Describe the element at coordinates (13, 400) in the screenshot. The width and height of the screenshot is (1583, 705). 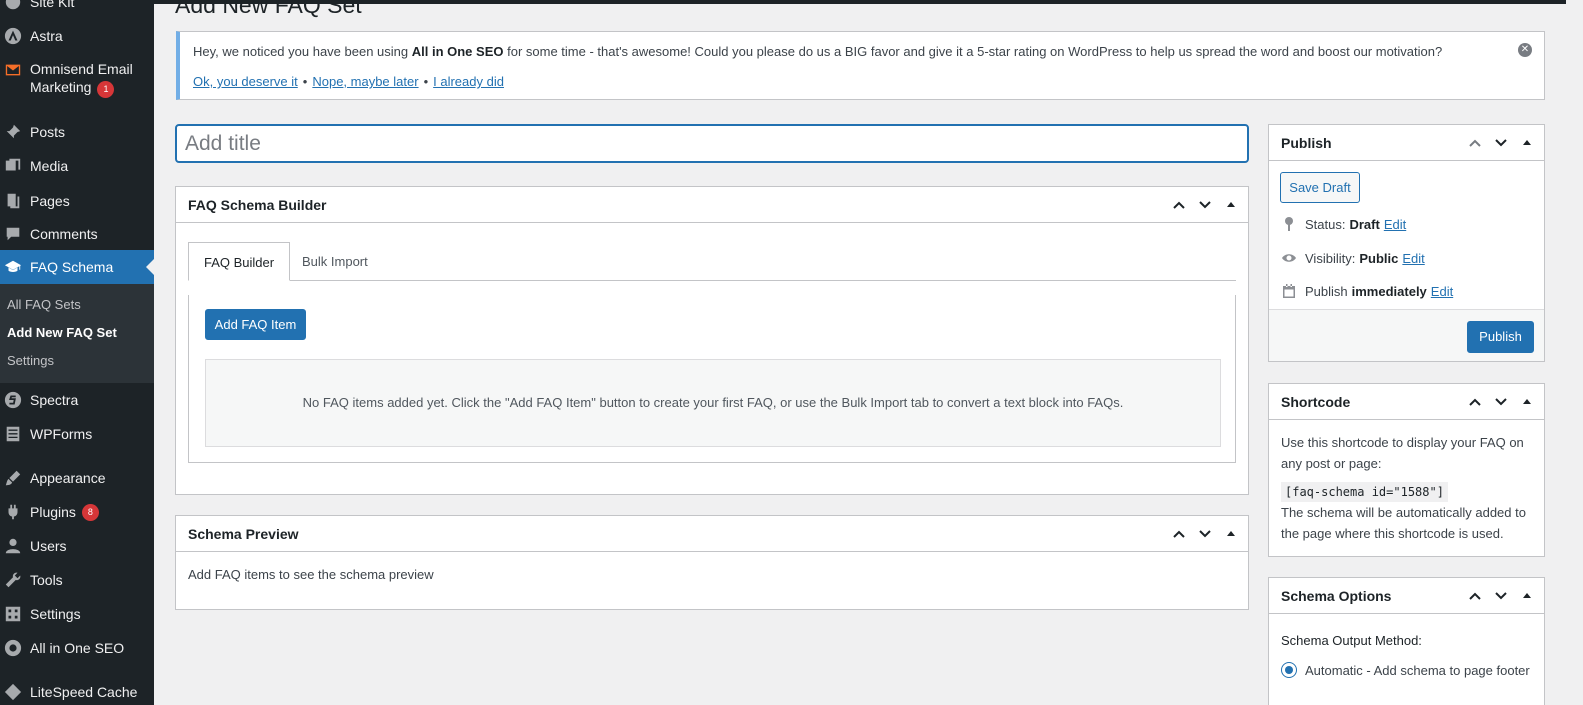
I see `spectra-icon` at that location.